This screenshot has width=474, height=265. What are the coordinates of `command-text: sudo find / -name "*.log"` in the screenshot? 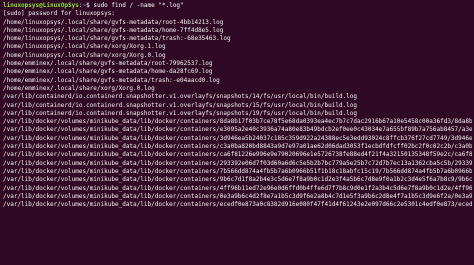 It's located at (138, 5).